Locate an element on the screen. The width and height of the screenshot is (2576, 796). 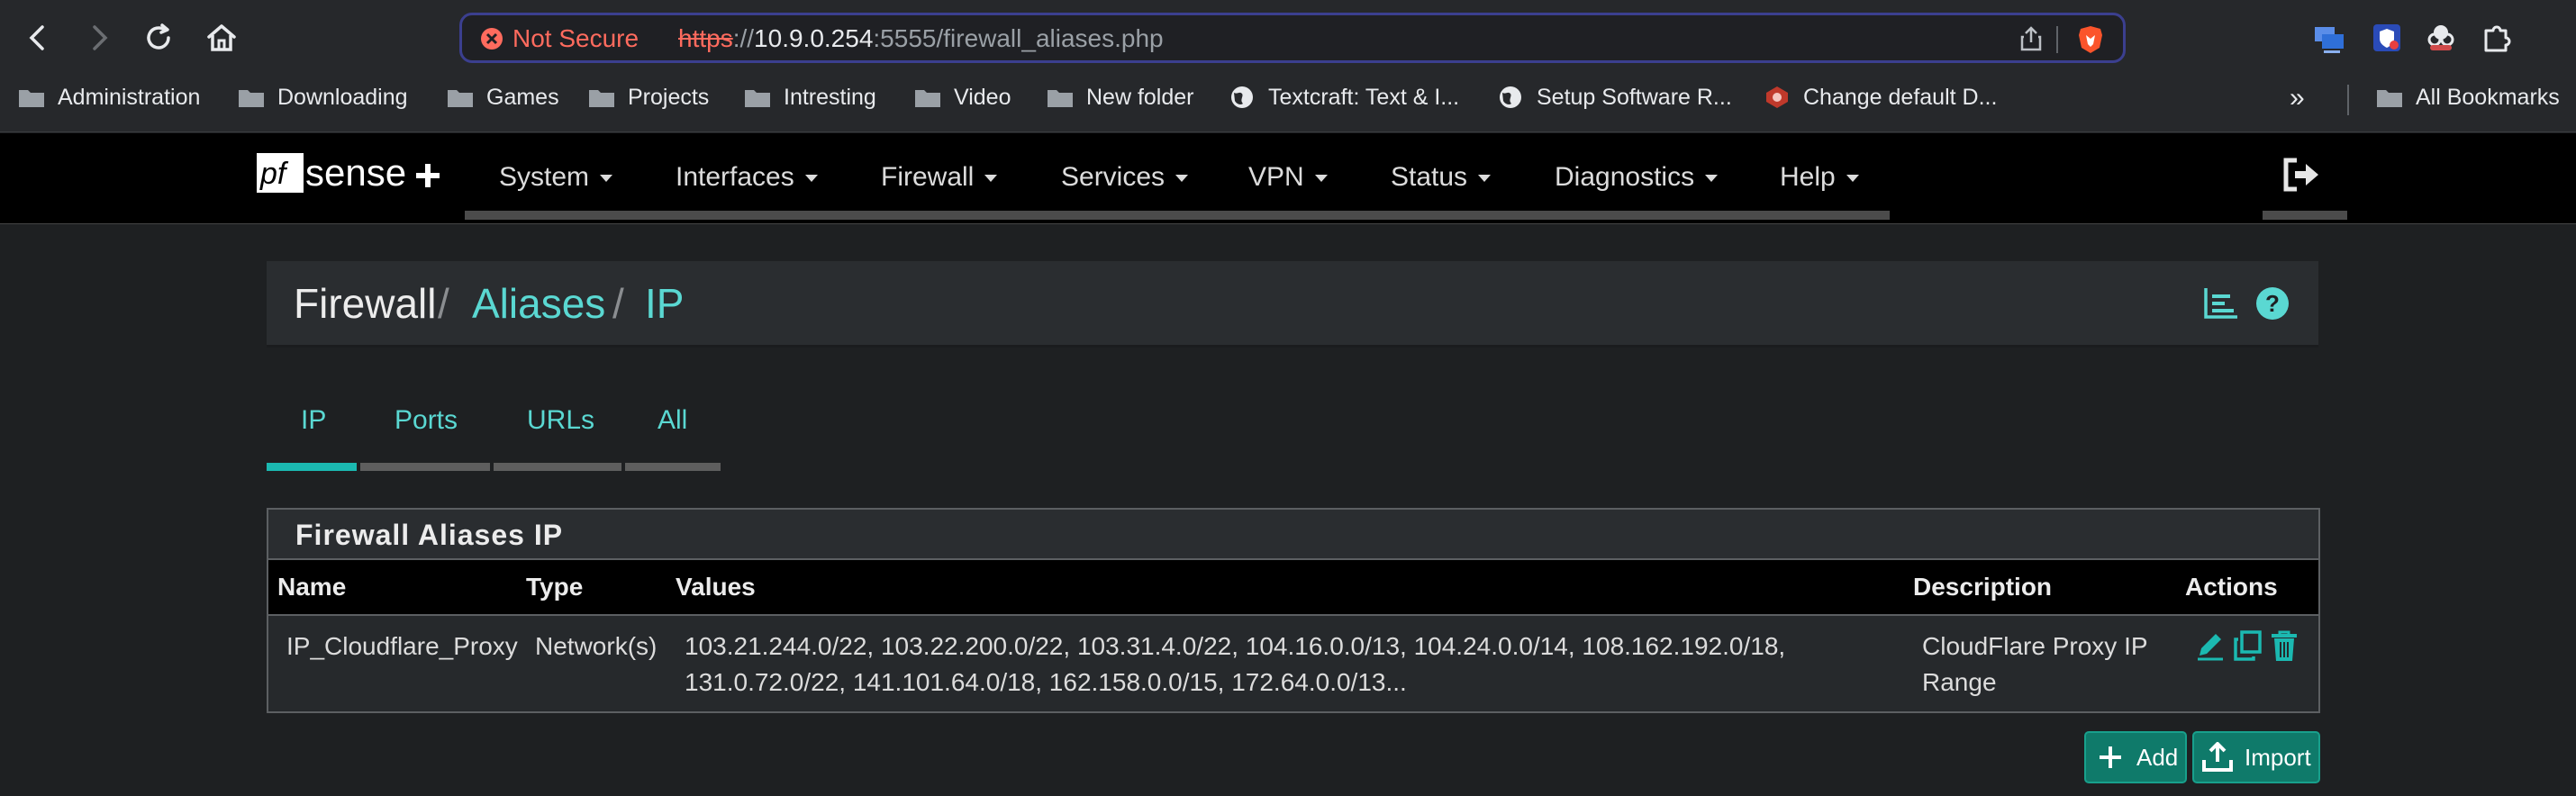
nav-label: Firewall is located at coordinates (928, 177).